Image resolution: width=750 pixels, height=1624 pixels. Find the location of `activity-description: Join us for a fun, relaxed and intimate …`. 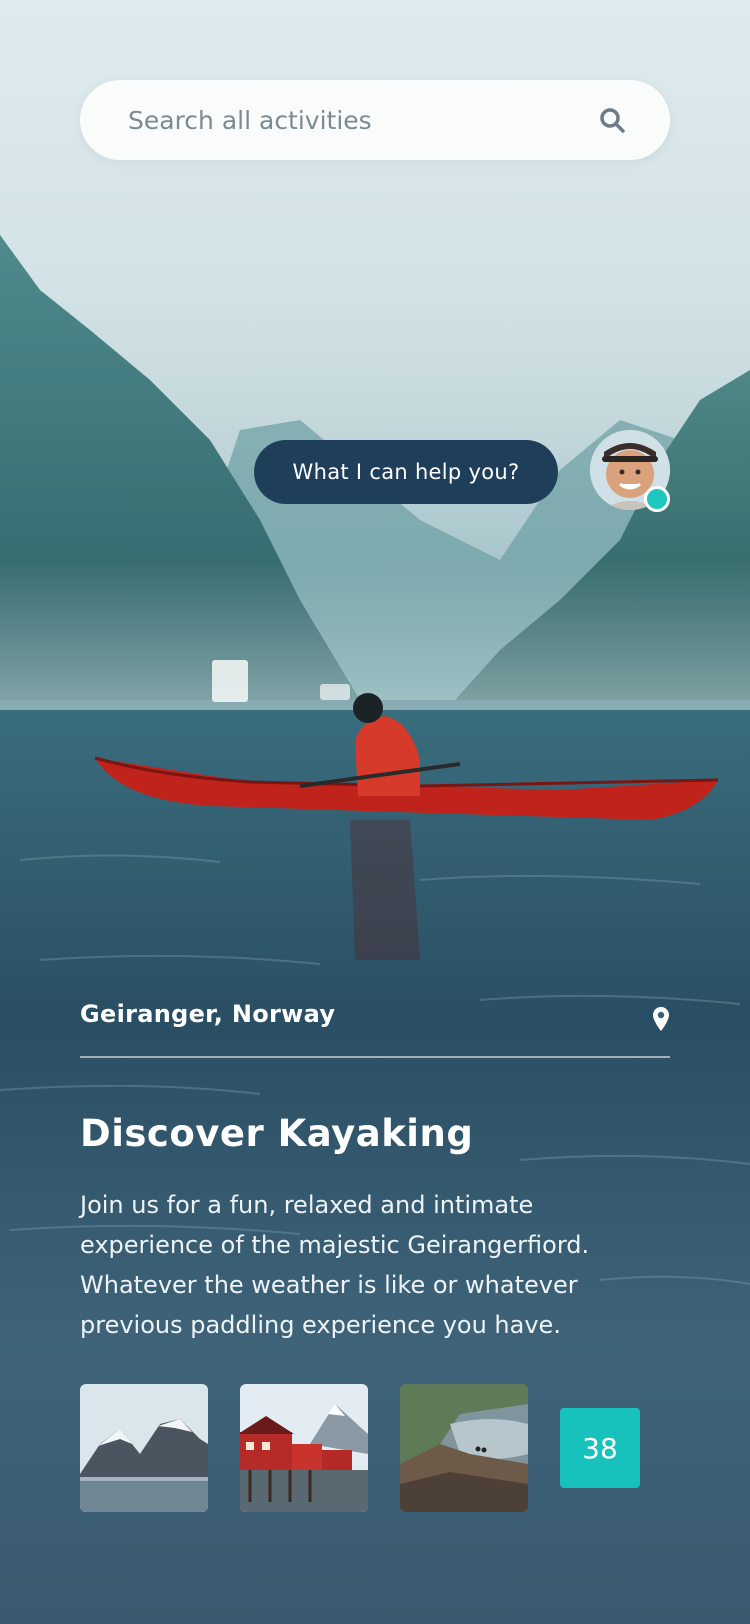

activity-description: Join us for a fun, relaxed and intimate … is located at coordinates (335, 1265).